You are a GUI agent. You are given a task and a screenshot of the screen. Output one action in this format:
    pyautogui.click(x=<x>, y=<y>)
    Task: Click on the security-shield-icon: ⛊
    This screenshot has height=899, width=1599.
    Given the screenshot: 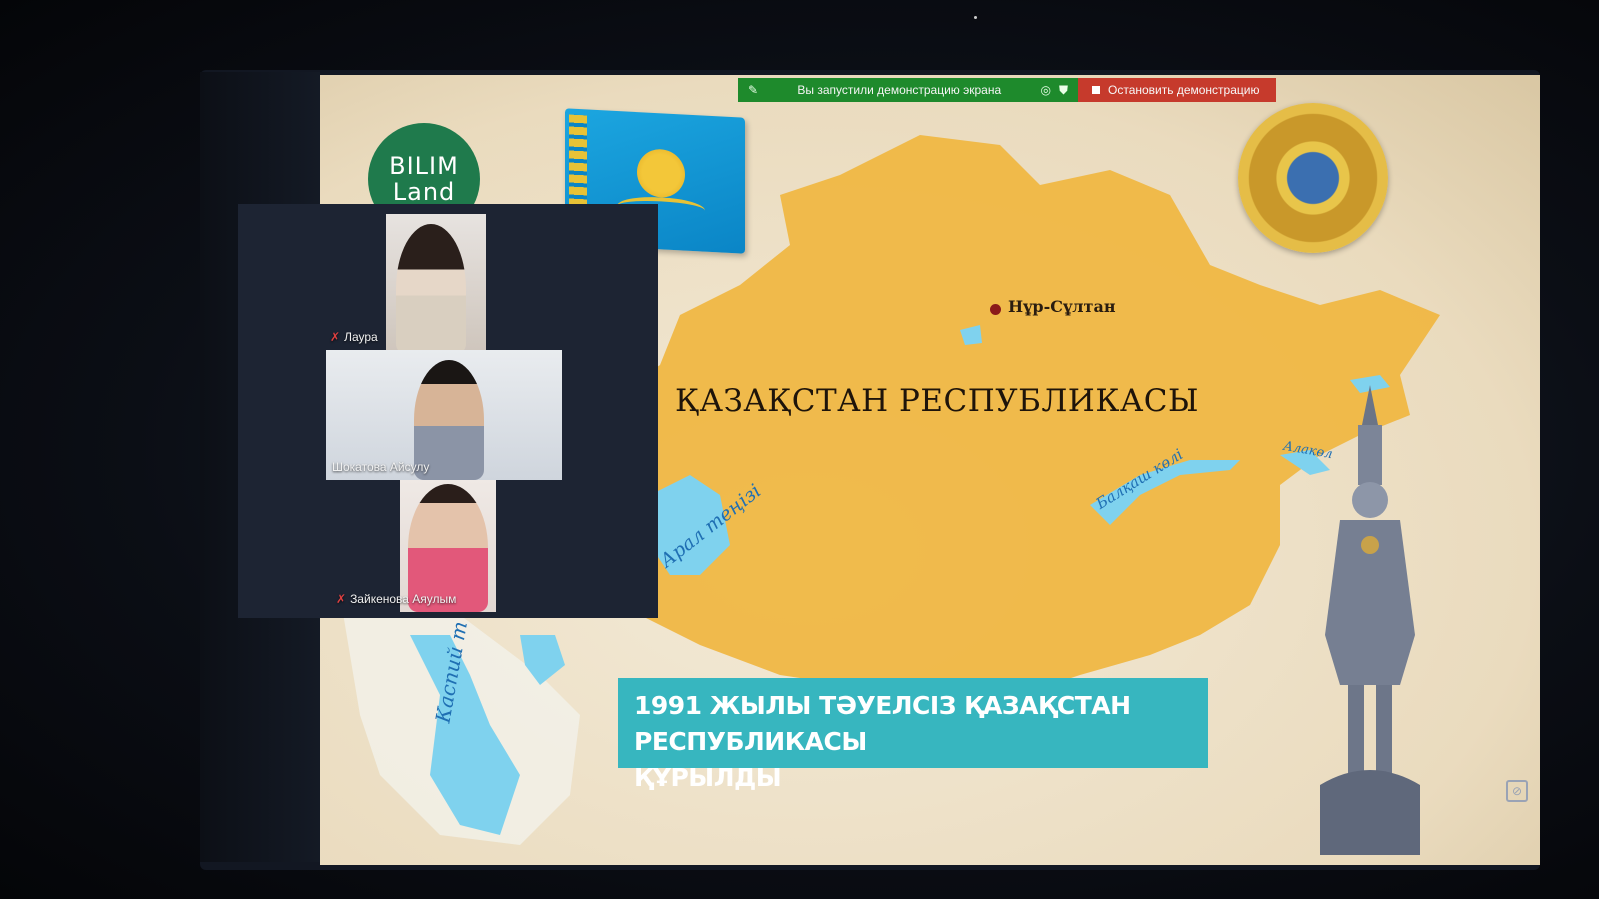 What is the action you would take?
    pyautogui.click(x=1063, y=90)
    